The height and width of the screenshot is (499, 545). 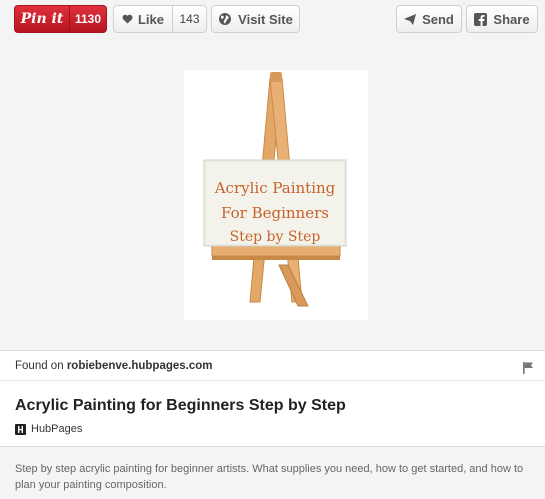 I want to click on board-link: HubPages, so click(x=48, y=429).